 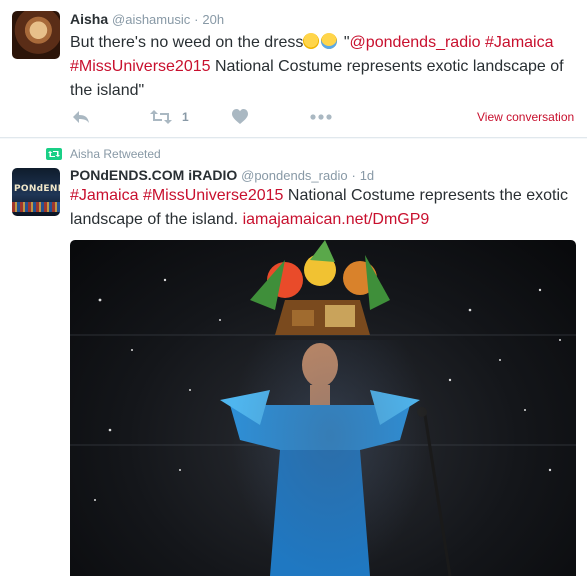 What do you see at coordinates (185, 117) in the screenshot?
I see `retweet-count: 1` at bounding box center [185, 117].